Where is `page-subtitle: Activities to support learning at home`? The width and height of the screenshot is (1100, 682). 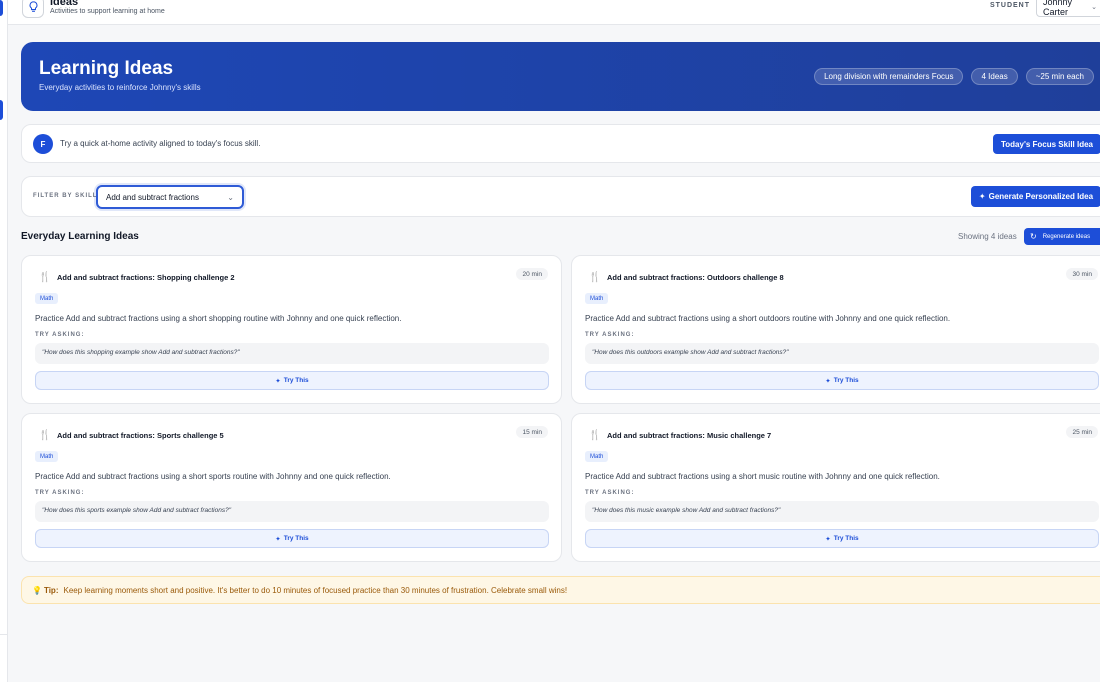
page-subtitle: Activities to support learning at home is located at coordinates (107, 11).